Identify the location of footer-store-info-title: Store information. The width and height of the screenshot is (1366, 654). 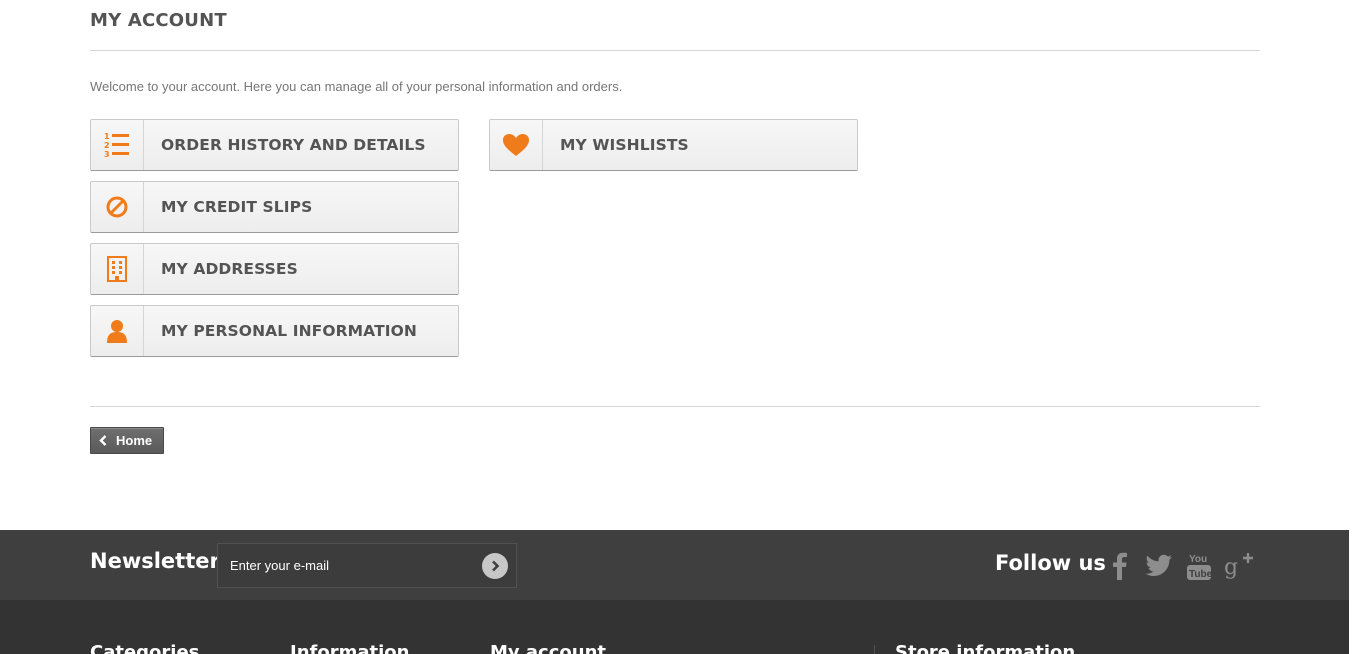
(985, 648).